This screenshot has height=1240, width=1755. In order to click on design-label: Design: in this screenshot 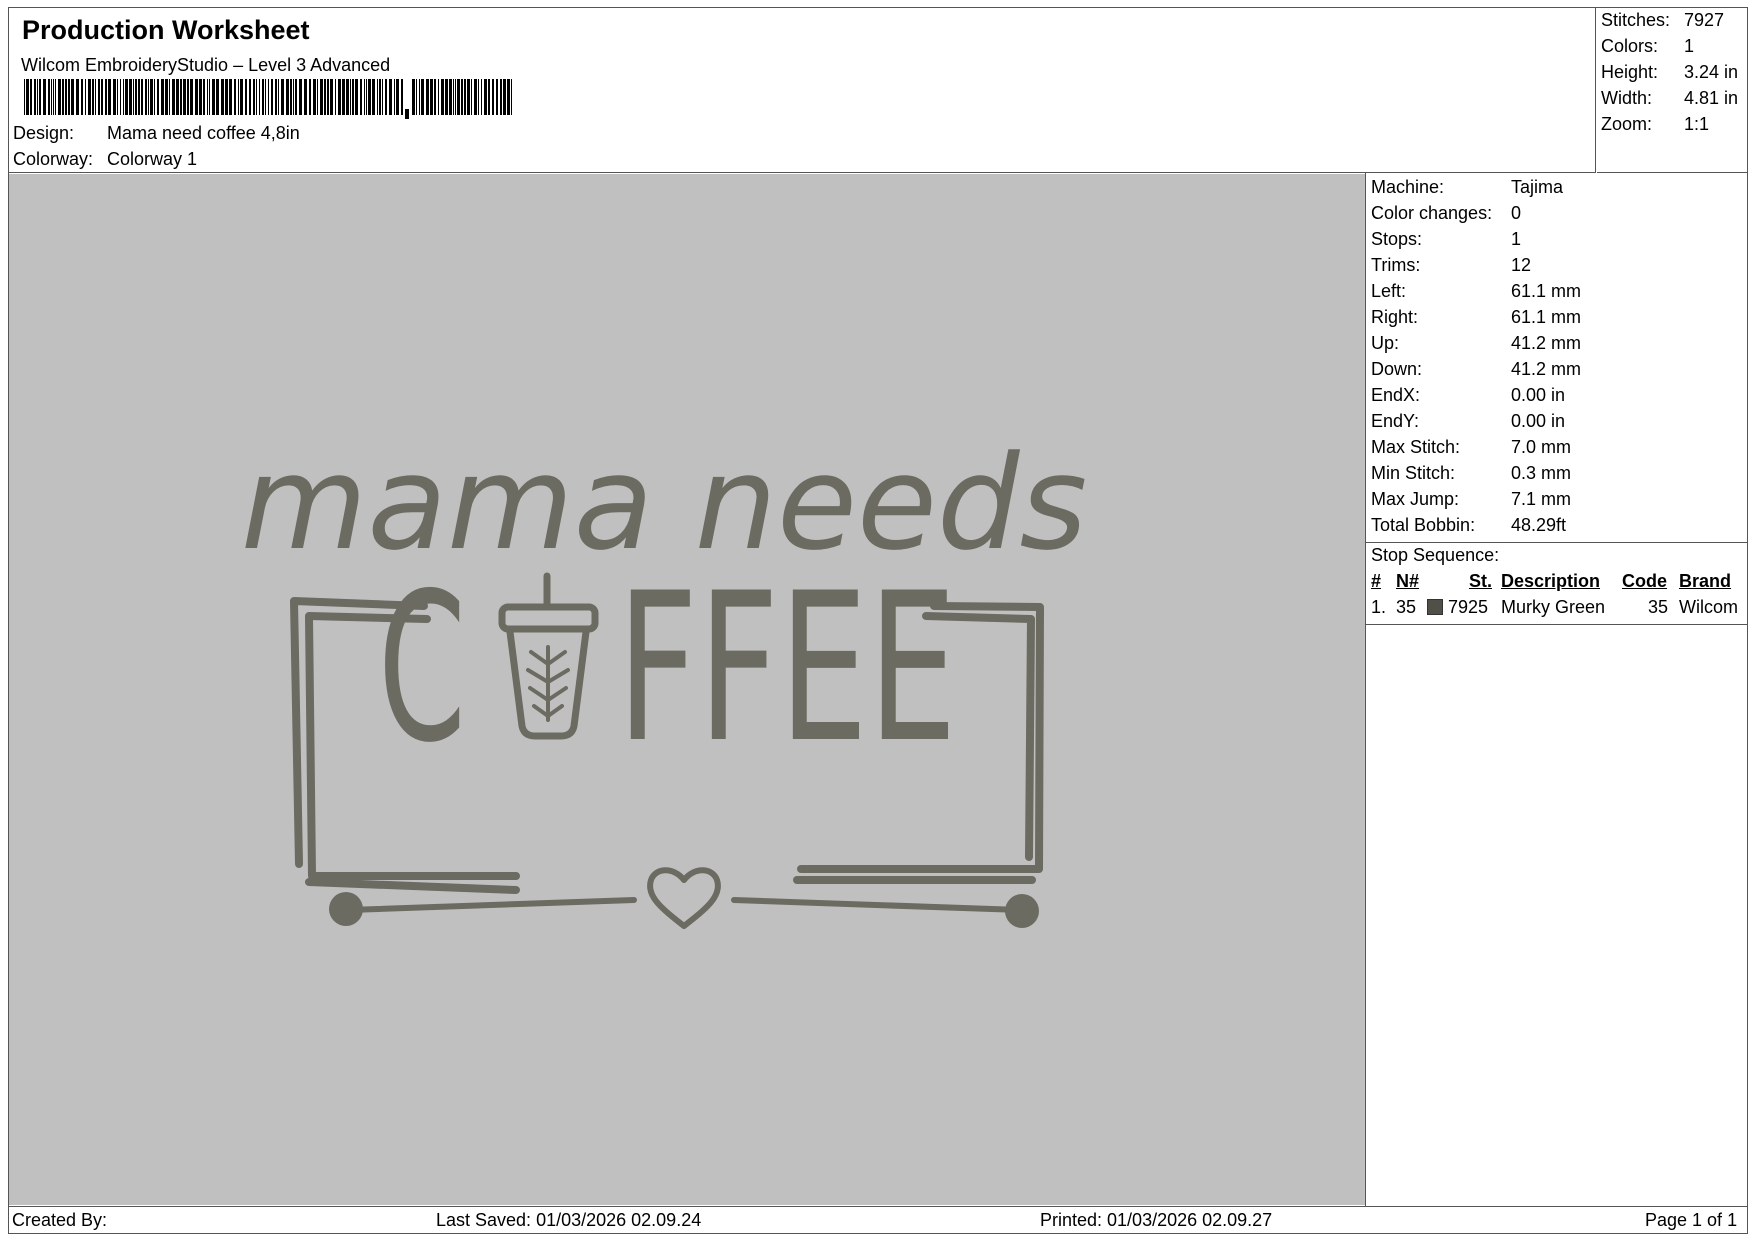, I will do `click(44, 133)`.